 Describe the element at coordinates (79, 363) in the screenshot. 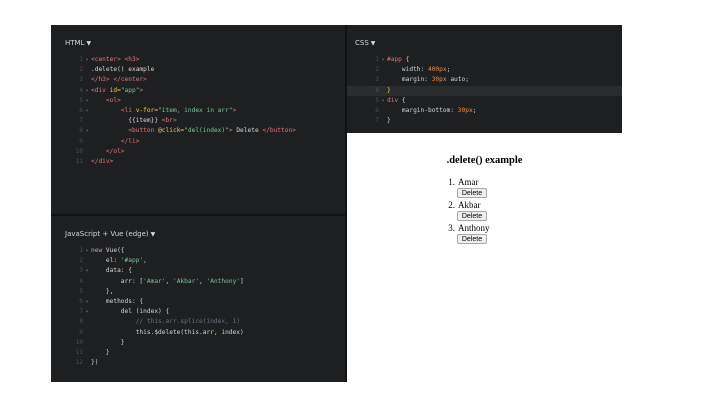

I see `line-number: 12` at that location.